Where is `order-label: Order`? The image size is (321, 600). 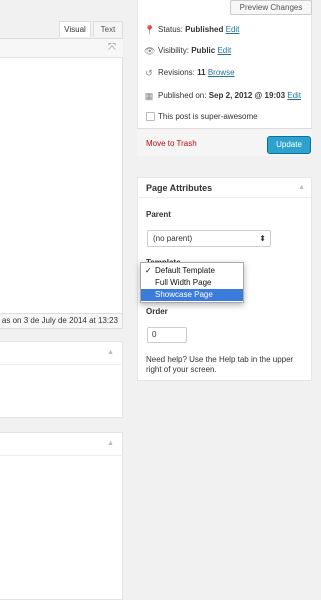
order-label: Order is located at coordinates (157, 311).